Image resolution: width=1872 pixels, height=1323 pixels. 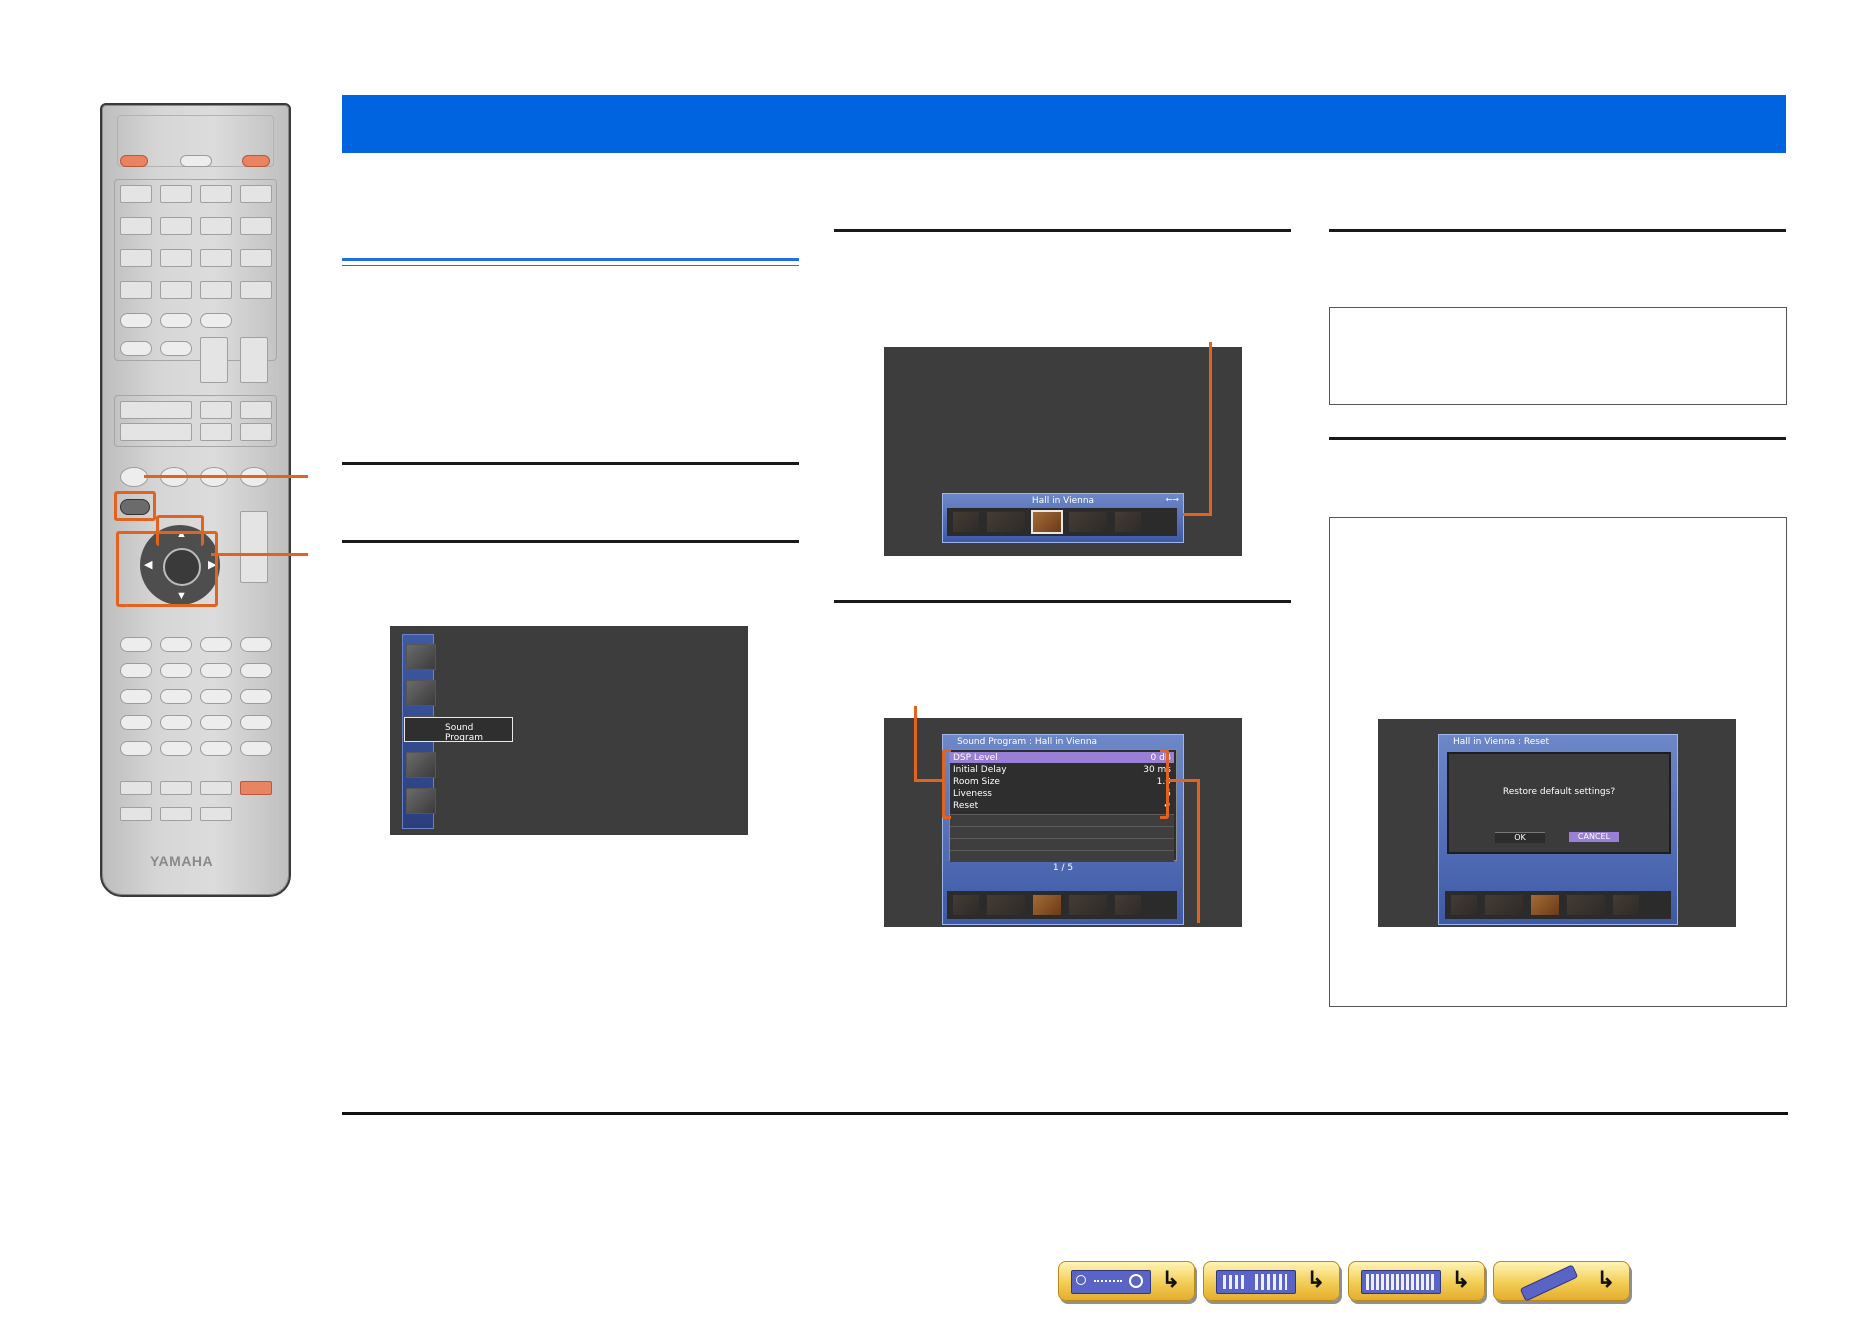 I want to click on remote-zone-button, so click(x=196, y=161).